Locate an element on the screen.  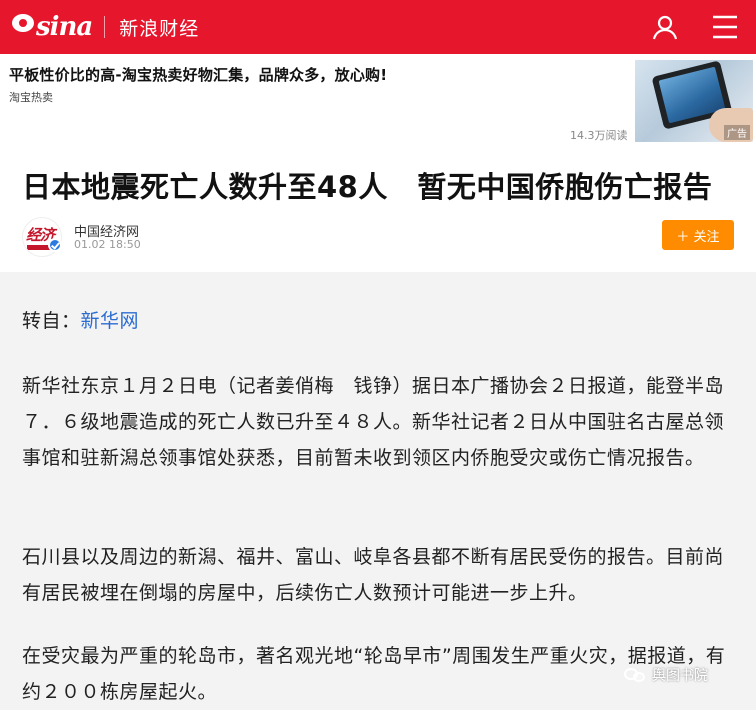
watermark-text: 舆图书院 is located at coordinates (680, 676).